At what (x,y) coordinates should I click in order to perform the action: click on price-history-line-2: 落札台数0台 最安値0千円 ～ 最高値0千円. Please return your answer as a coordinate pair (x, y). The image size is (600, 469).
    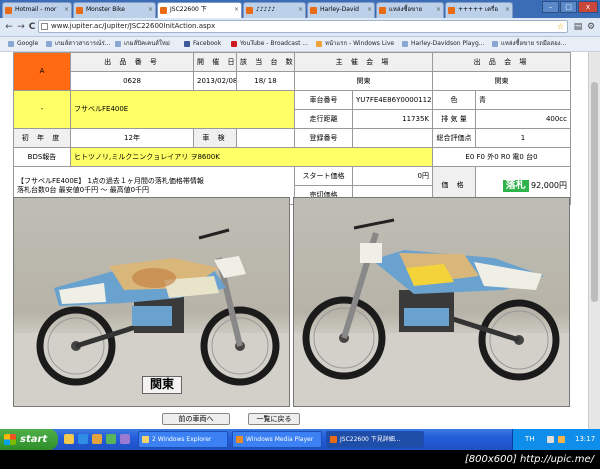
    Looking at the image, I should click on (83, 189).